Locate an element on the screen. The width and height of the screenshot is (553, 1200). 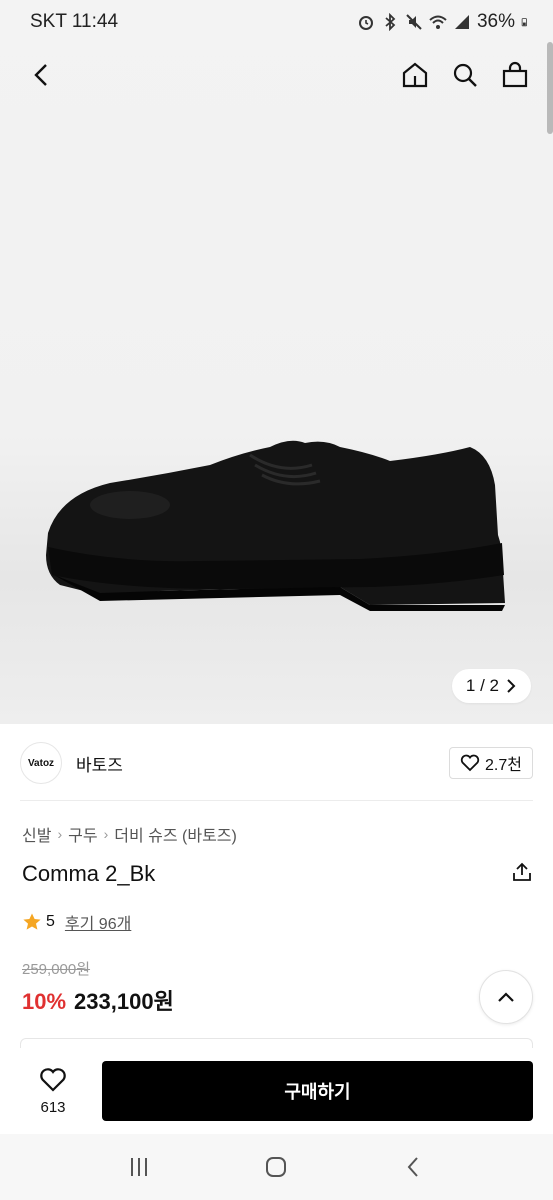
search-button is located at coordinates (465, 75).